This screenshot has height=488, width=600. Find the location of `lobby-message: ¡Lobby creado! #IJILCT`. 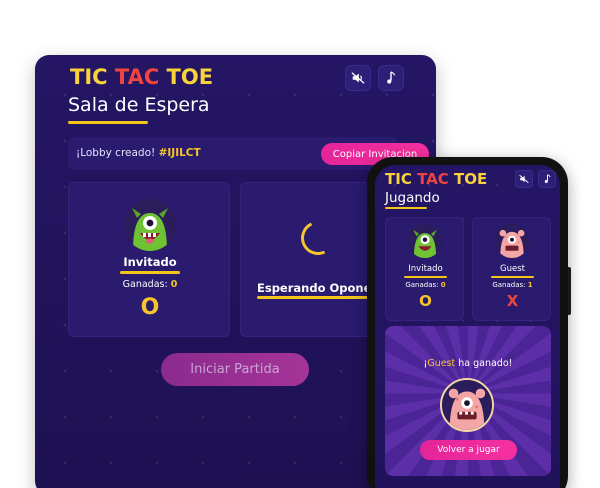

lobby-message: ¡Lobby creado! #IJILCT is located at coordinates (138, 153).